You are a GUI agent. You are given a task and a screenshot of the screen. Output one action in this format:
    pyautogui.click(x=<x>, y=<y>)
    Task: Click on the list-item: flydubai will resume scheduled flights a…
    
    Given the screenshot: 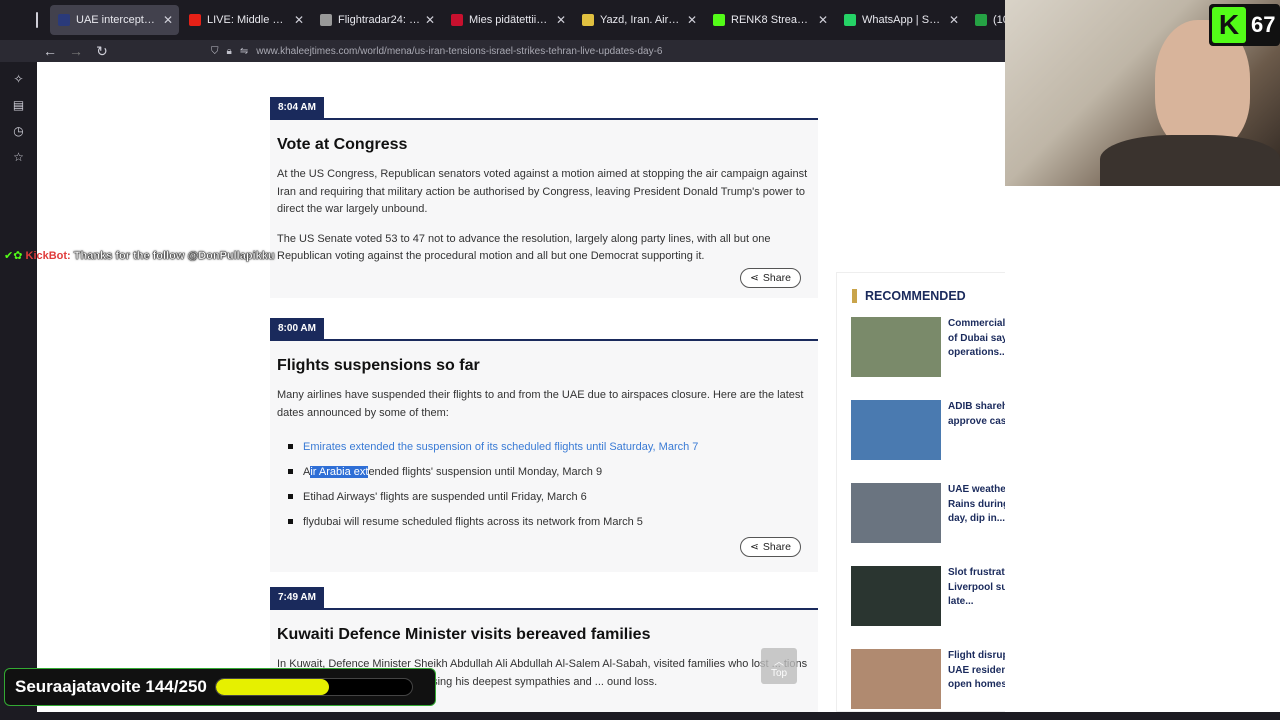 What is the action you would take?
    pyautogui.click(x=549, y=521)
    